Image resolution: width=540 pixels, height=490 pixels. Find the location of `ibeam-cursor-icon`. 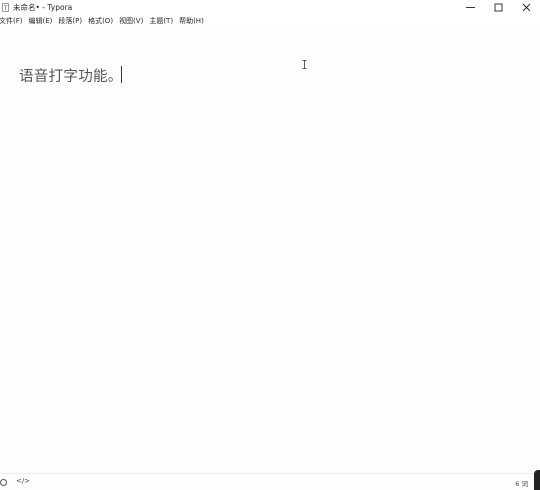

ibeam-cursor-icon is located at coordinates (304, 64).